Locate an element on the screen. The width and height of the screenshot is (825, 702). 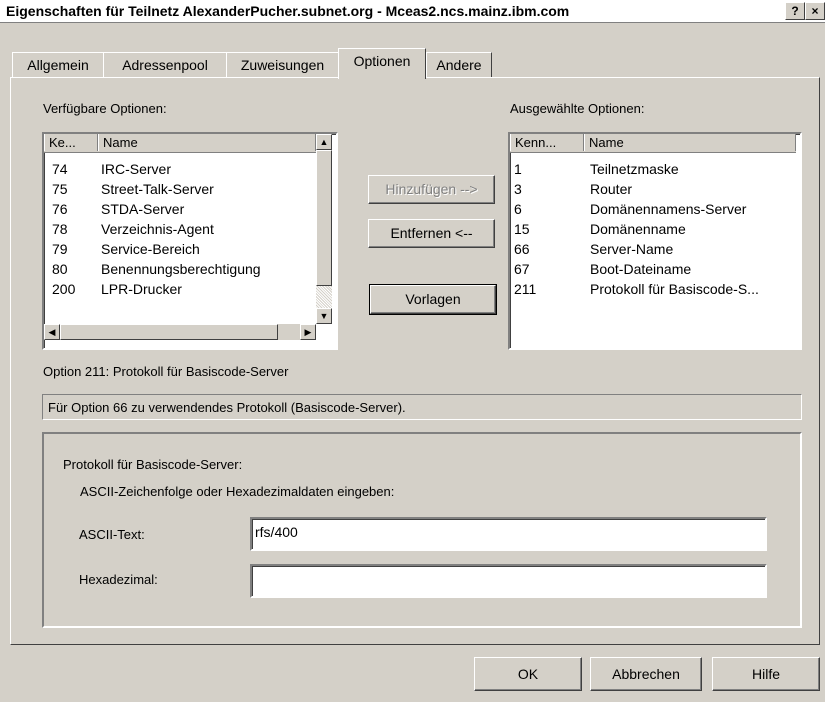
selected-options-heading: Ausgewählte Optionen: is located at coordinates (577, 108).